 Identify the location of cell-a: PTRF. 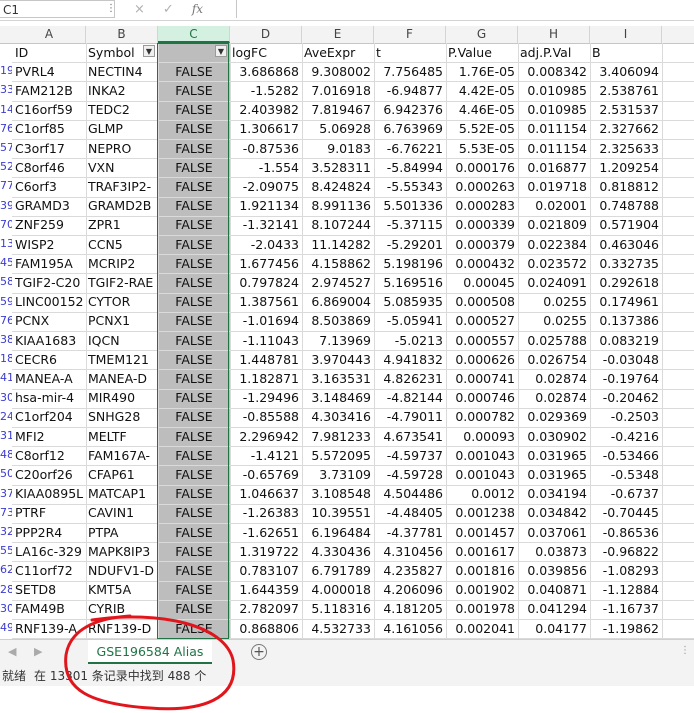
(49, 513).